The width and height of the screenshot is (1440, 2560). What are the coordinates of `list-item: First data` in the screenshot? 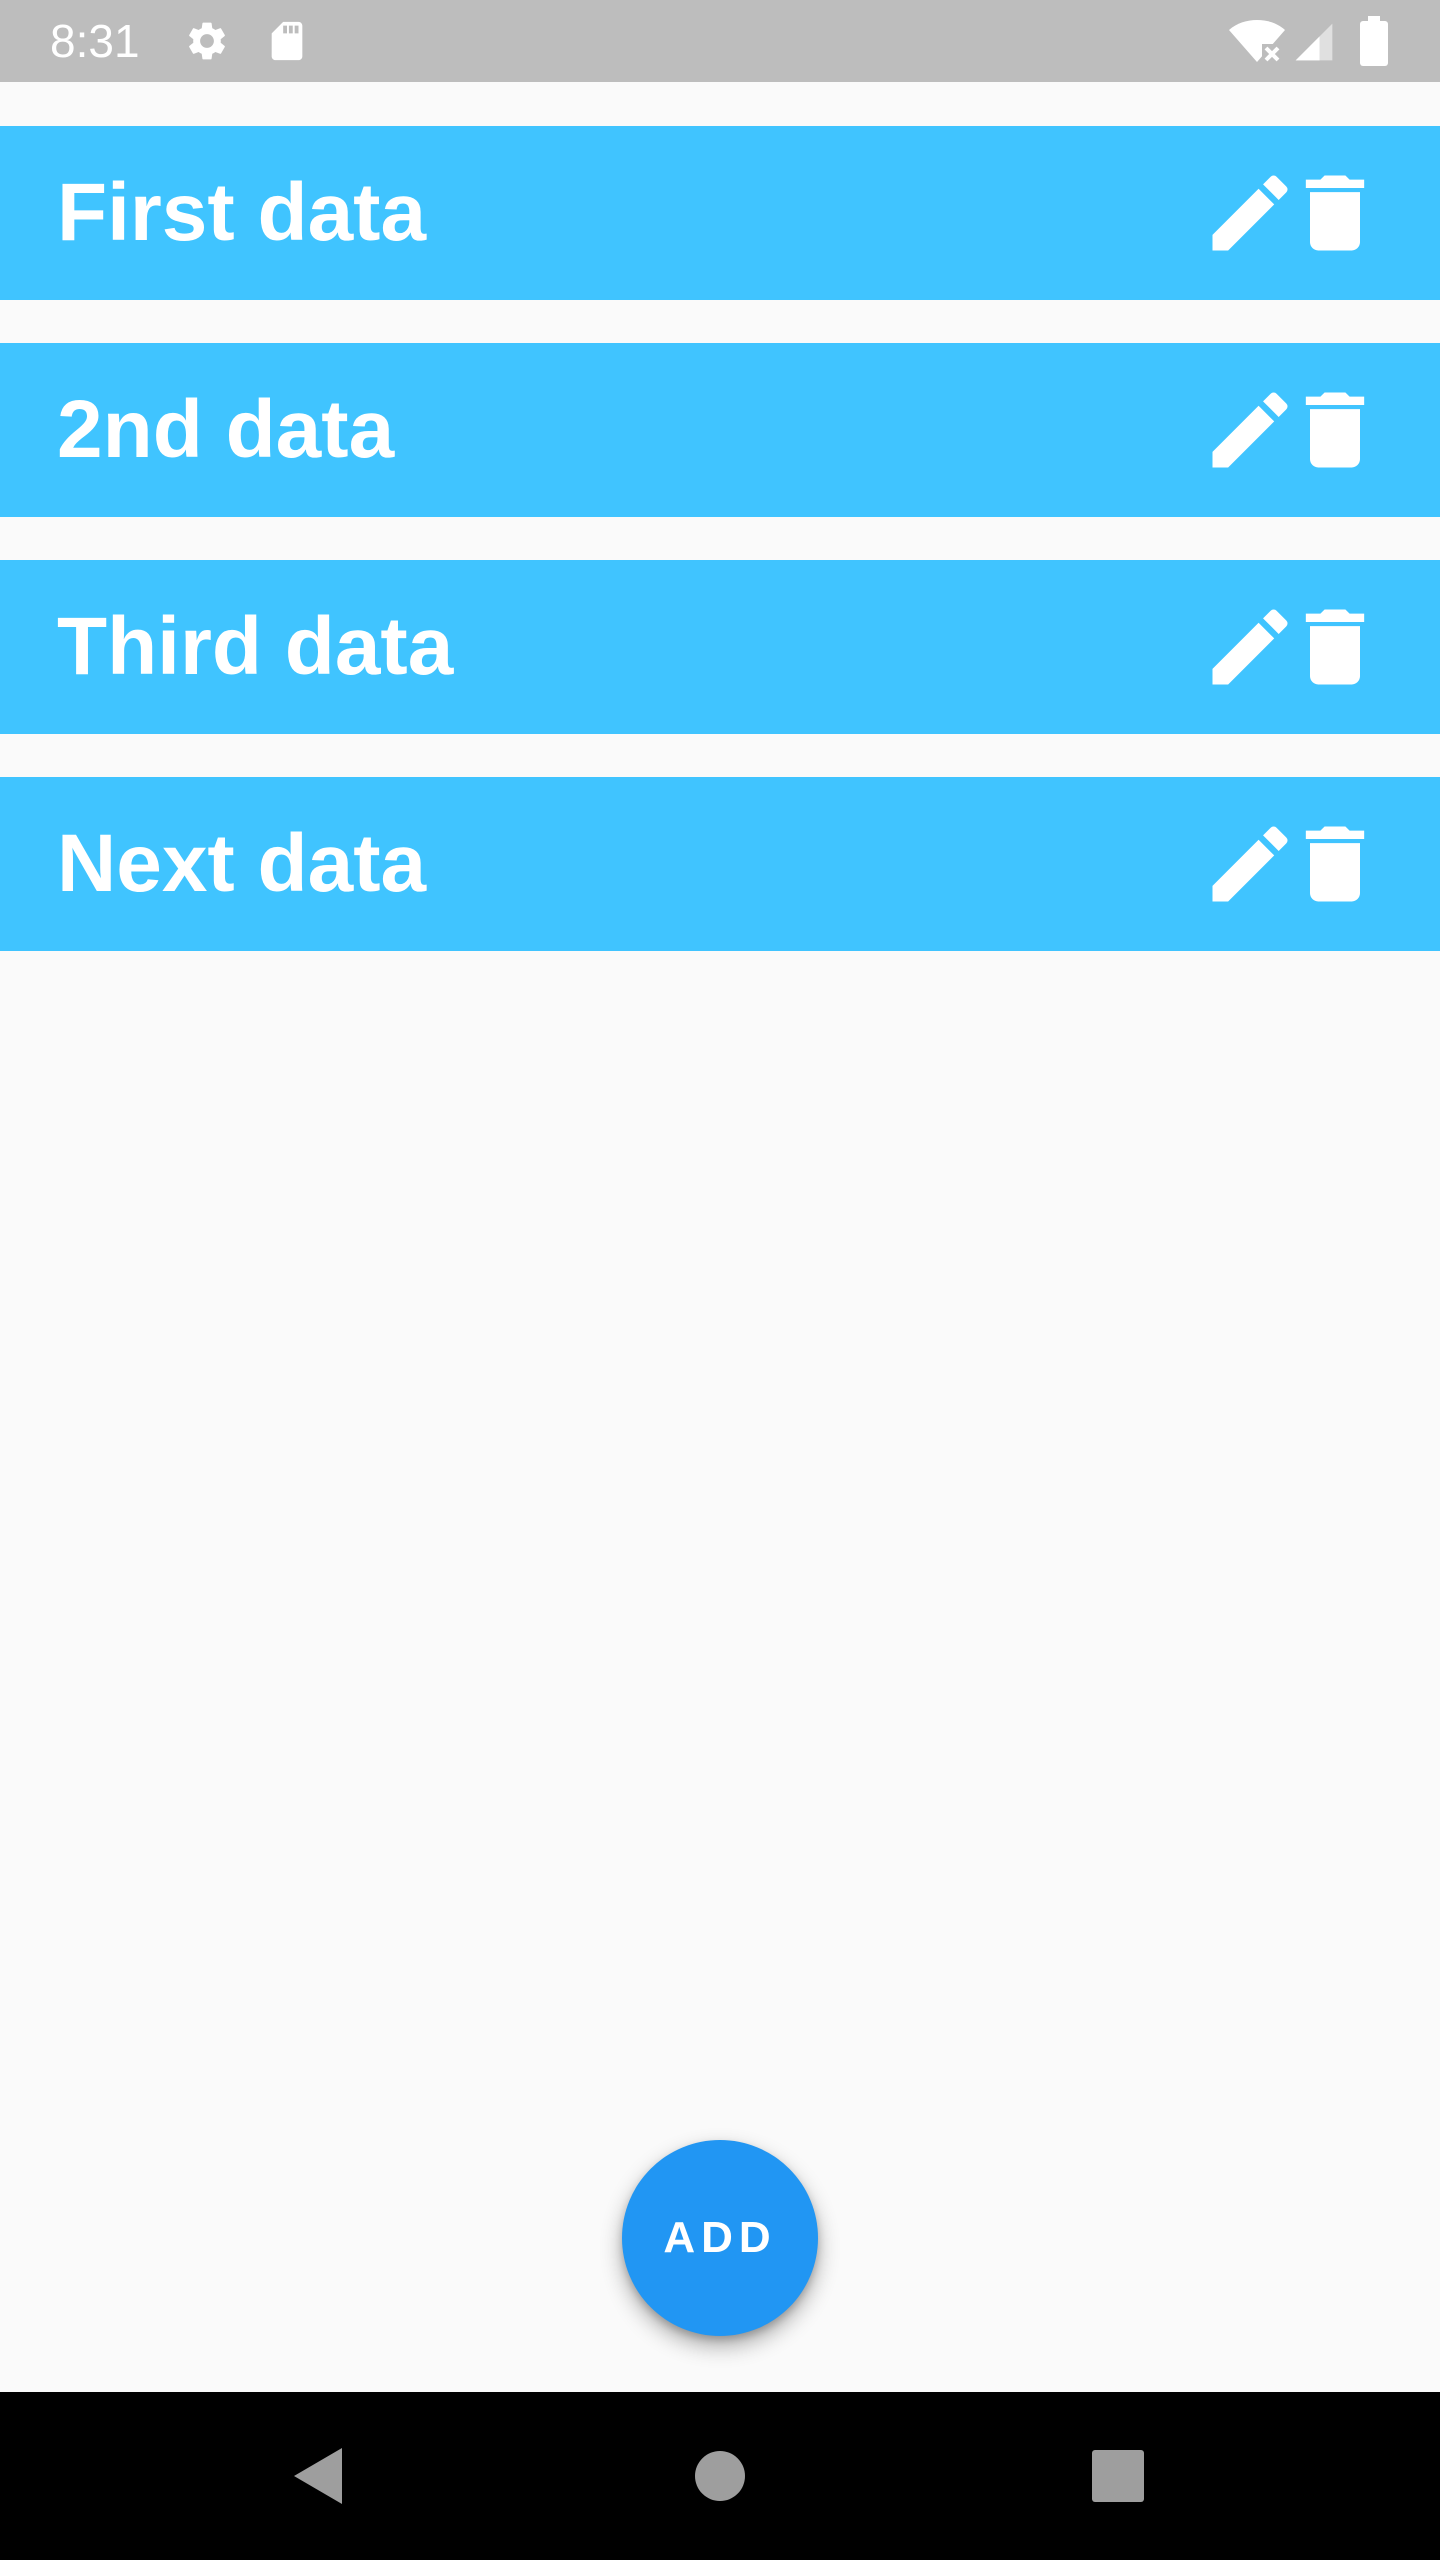 It's located at (720, 213).